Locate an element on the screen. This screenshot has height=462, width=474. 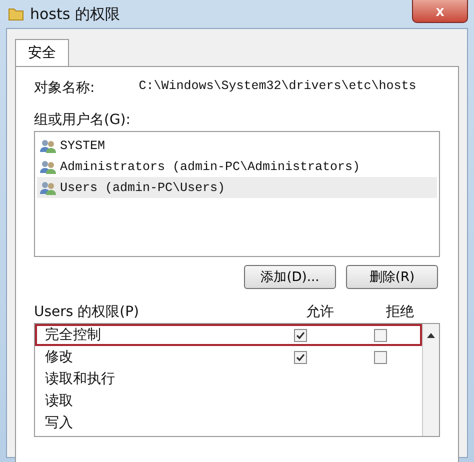
scrollbar is located at coordinates (430, 380).